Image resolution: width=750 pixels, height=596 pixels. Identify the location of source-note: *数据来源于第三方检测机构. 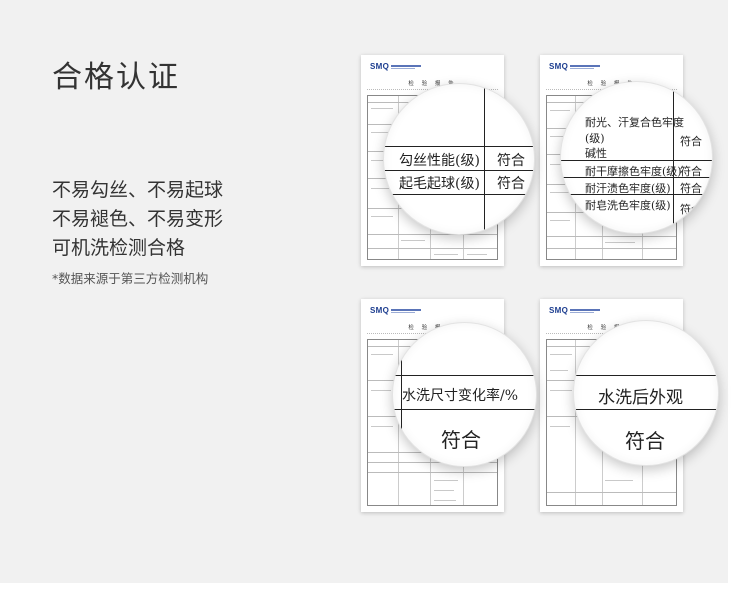
(130, 278).